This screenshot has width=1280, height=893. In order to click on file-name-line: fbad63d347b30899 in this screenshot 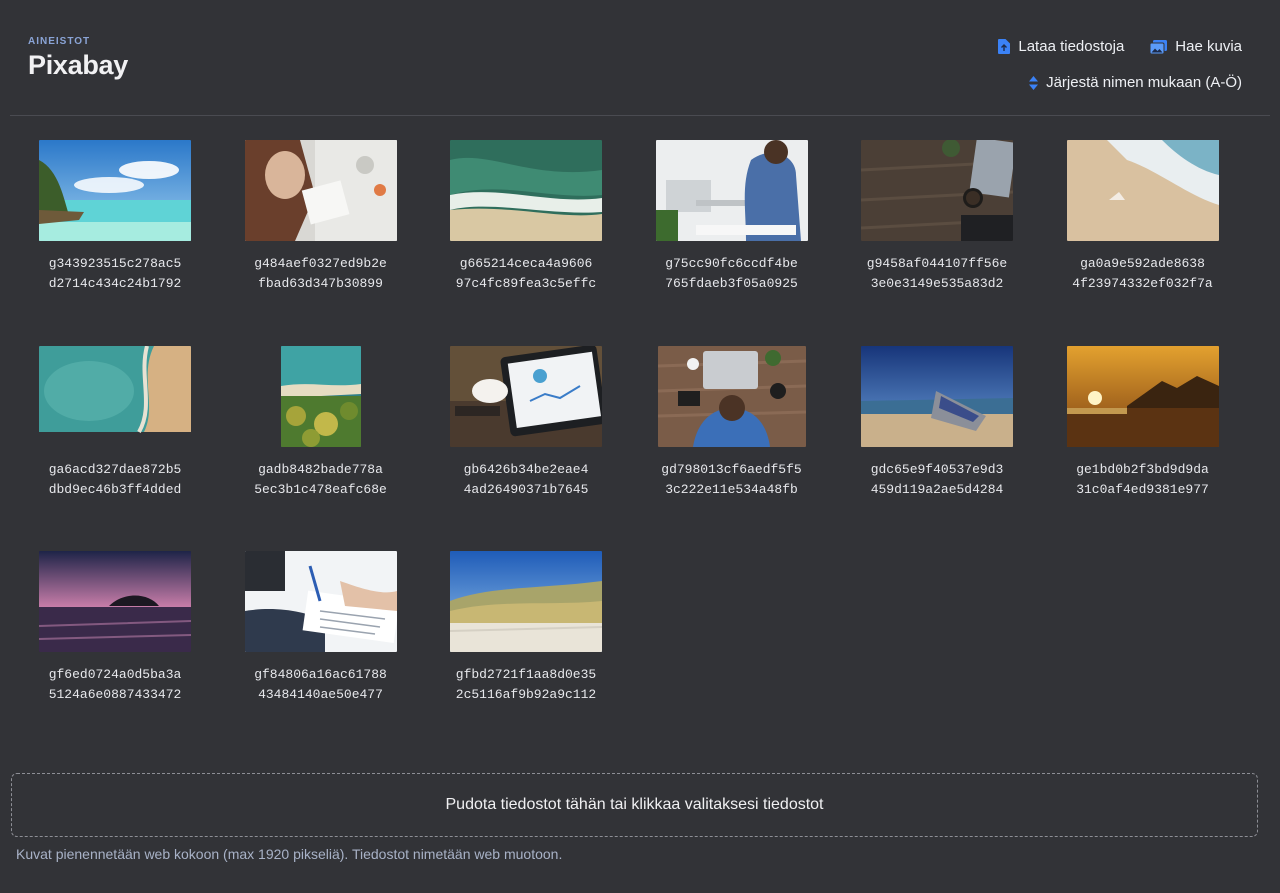, I will do `click(320, 283)`.